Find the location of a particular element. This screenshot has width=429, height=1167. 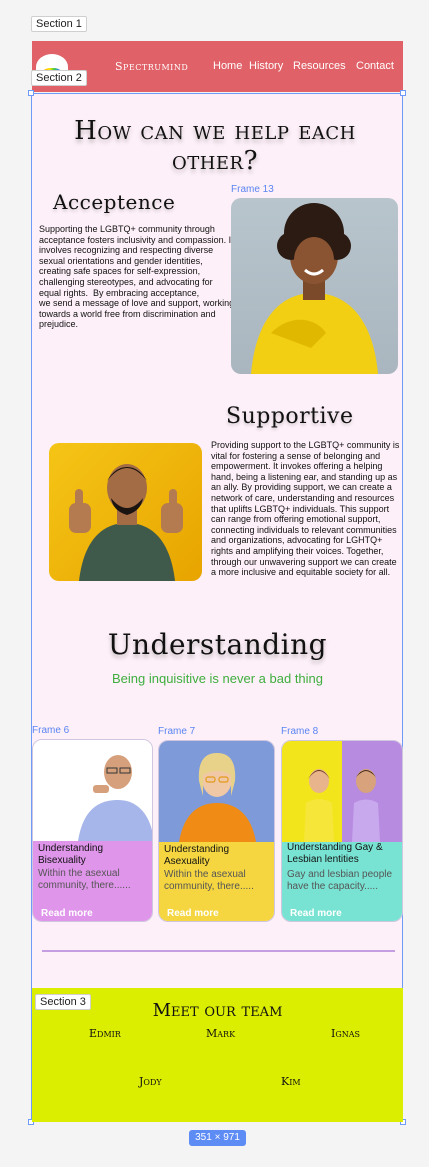

nav-resources: Resources is located at coordinates (319, 66).